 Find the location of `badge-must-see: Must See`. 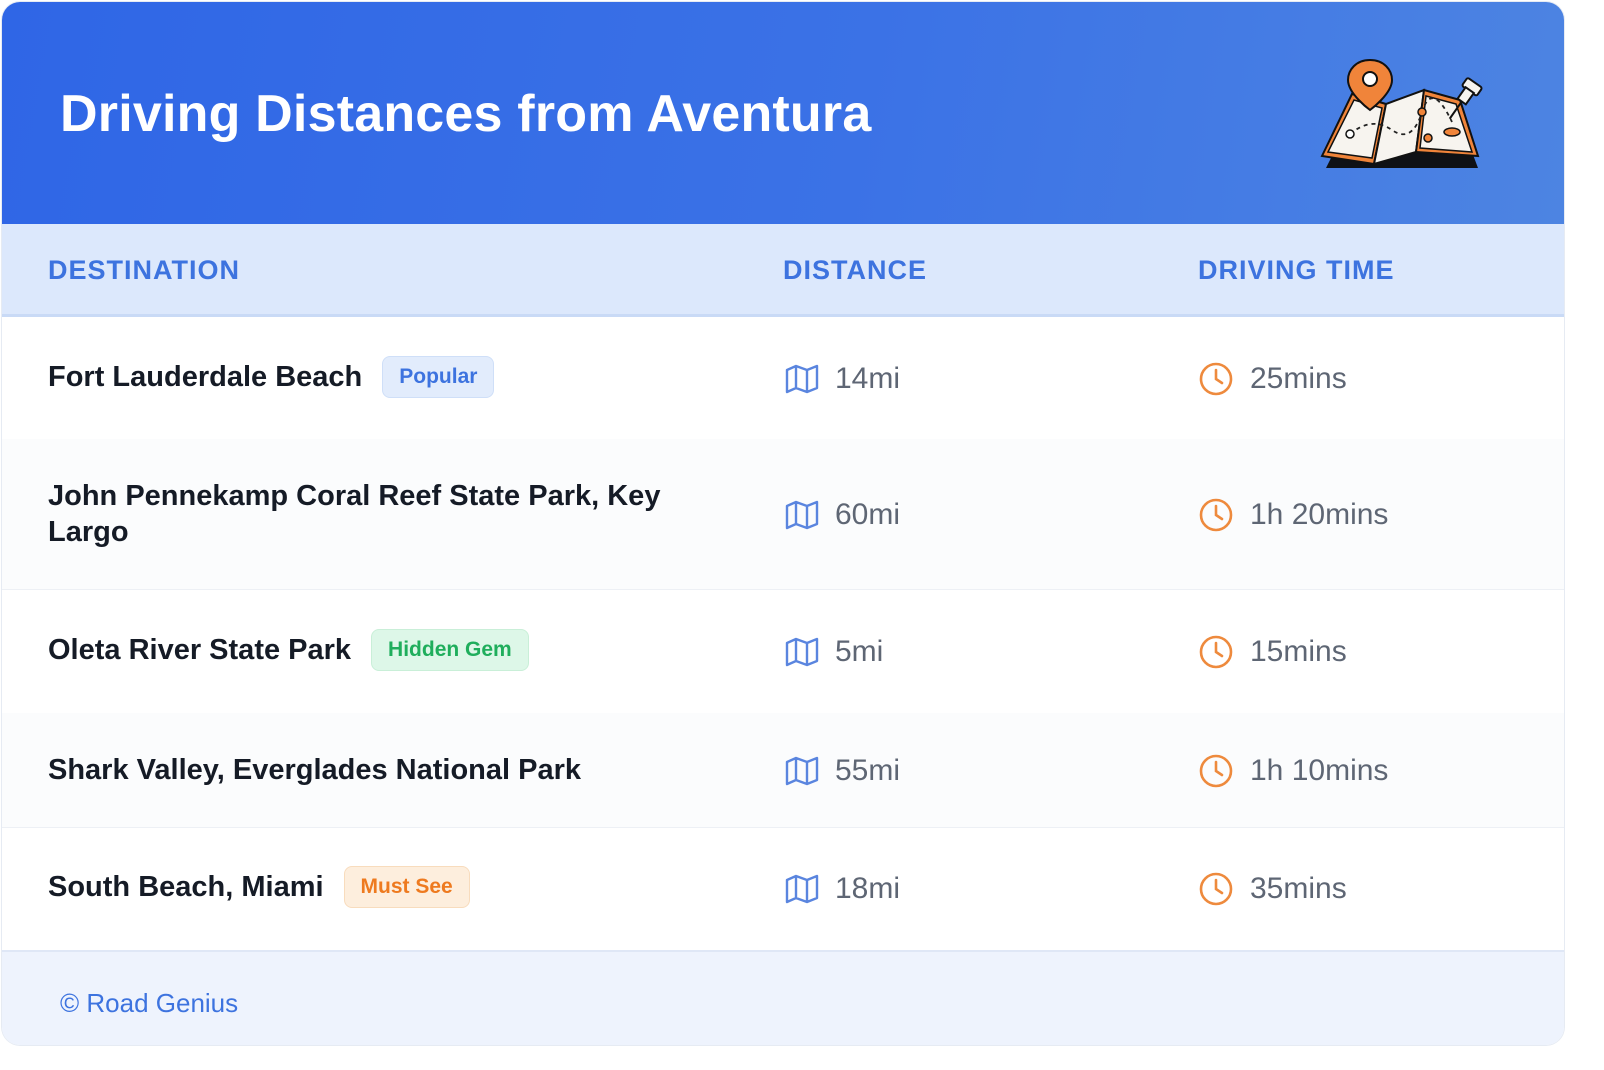

badge-must-see: Must See is located at coordinates (406, 887).